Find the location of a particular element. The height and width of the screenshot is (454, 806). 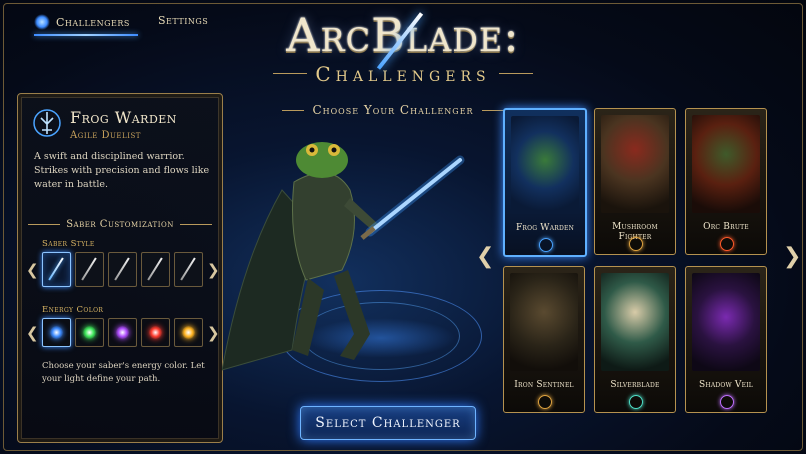

tab-settings: Settings is located at coordinates (183, 20).